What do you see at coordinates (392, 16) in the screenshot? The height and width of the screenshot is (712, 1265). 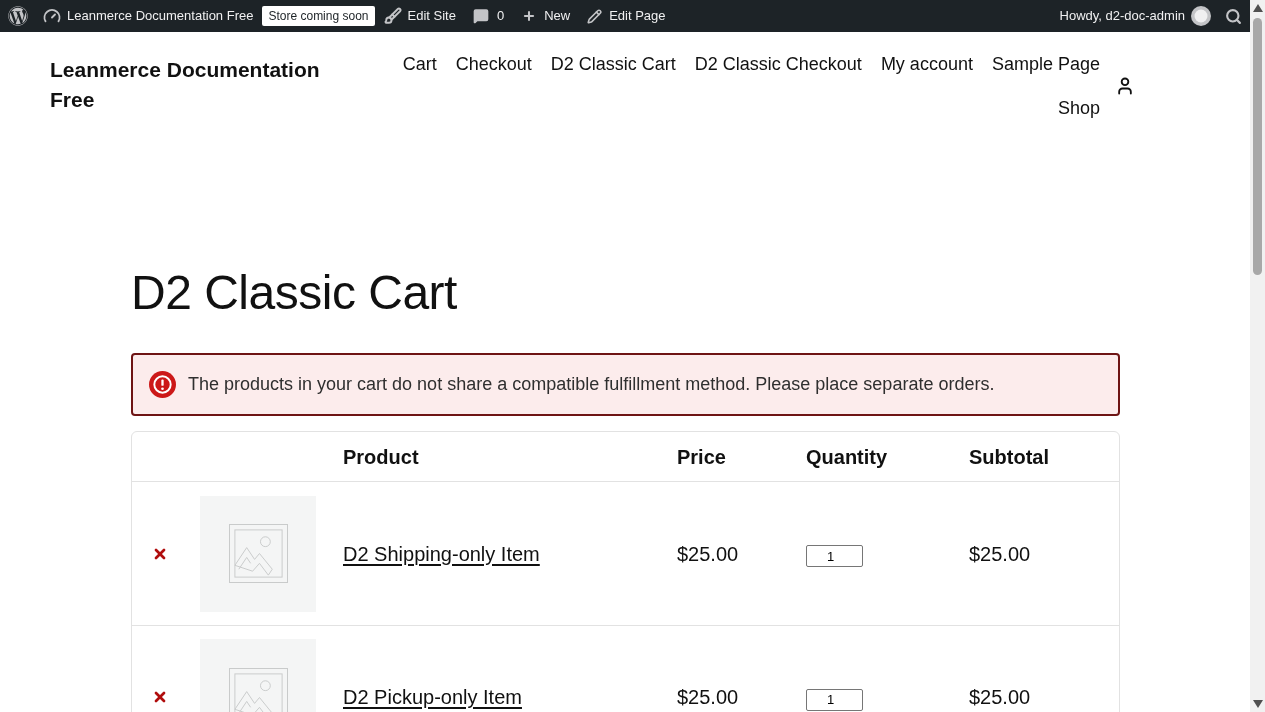 I see `brush-icon` at bounding box center [392, 16].